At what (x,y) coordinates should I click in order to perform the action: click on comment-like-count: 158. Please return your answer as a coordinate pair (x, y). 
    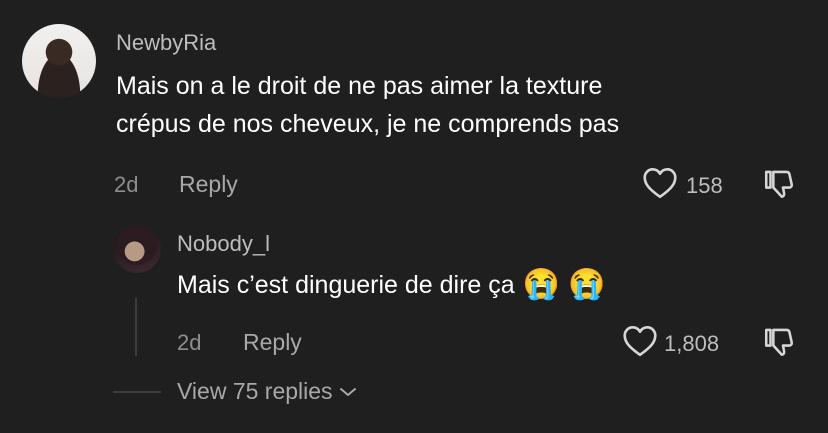
    Looking at the image, I should click on (704, 185).